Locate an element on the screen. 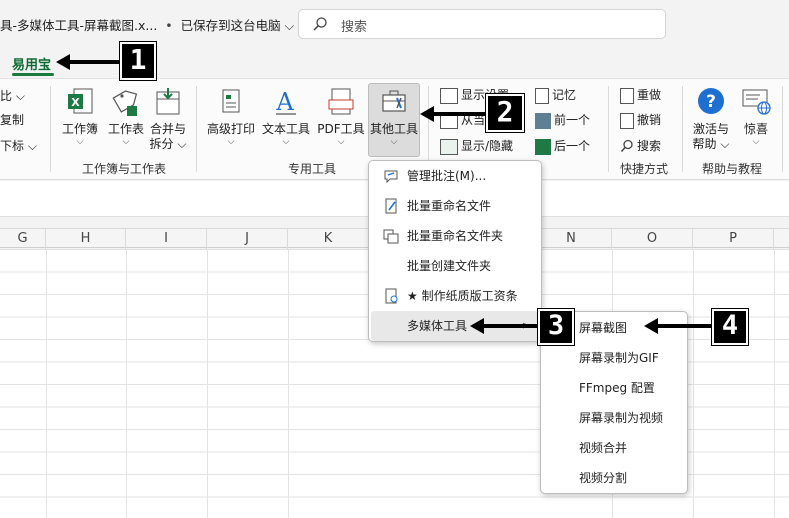 The width and height of the screenshot is (789, 518). text-tools-button: A 文本工具 ⌵ is located at coordinates (286, 116).